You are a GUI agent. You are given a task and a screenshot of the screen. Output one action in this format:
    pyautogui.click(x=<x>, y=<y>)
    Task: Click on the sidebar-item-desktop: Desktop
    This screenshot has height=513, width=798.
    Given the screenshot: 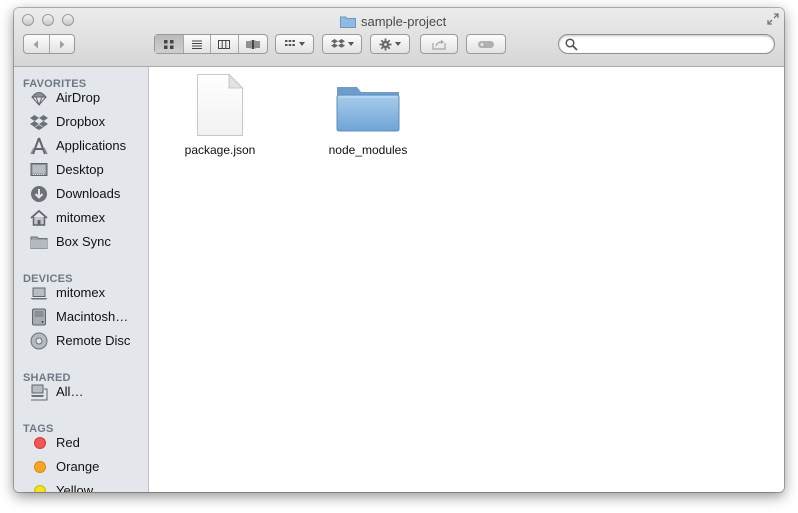 What is the action you would take?
    pyautogui.click(x=81, y=170)
    